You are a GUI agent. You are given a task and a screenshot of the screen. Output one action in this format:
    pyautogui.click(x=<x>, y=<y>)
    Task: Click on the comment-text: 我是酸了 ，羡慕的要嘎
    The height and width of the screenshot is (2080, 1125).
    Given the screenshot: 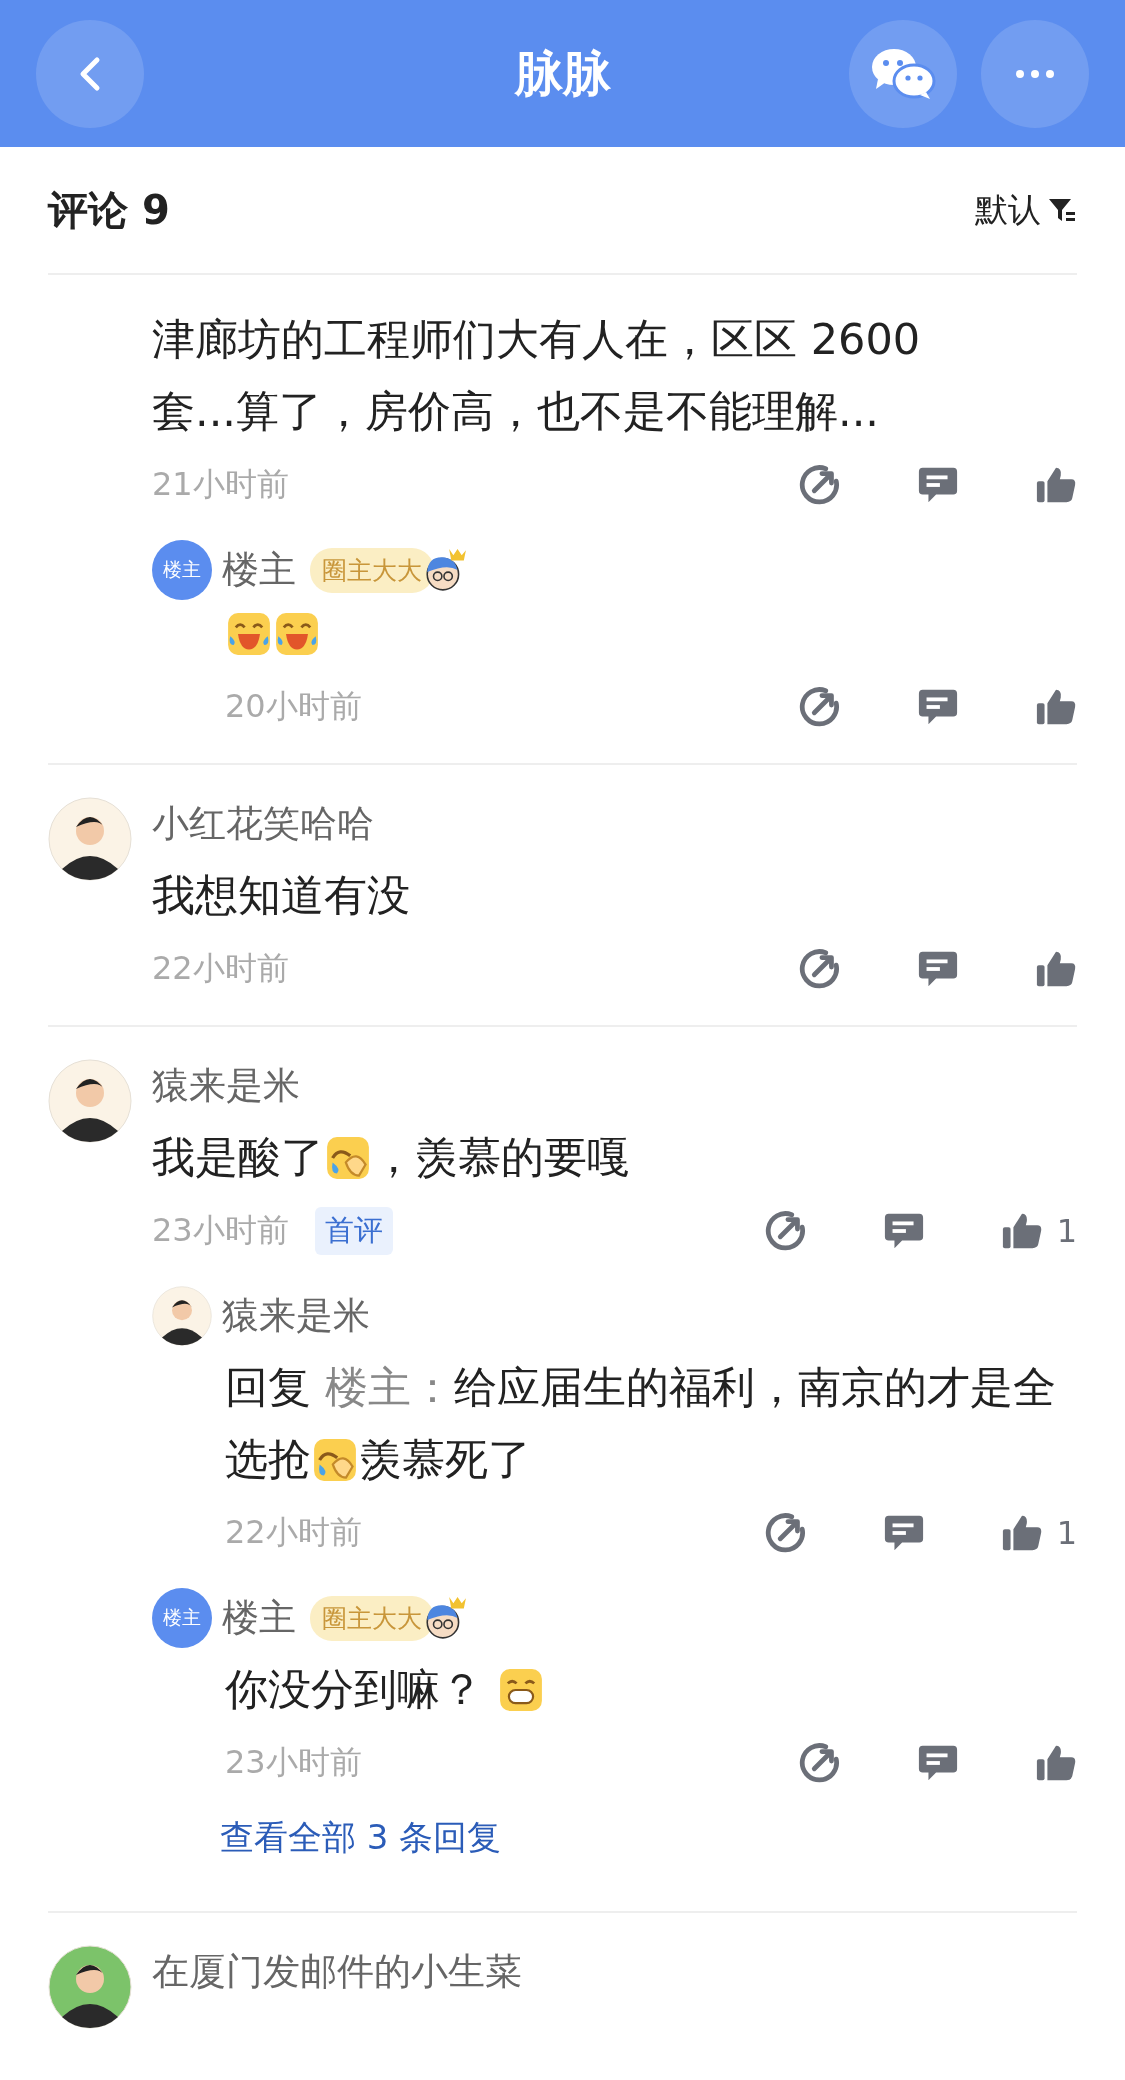 What is the action you would take?
    pyautogui.click(x=391, y=1157)
    